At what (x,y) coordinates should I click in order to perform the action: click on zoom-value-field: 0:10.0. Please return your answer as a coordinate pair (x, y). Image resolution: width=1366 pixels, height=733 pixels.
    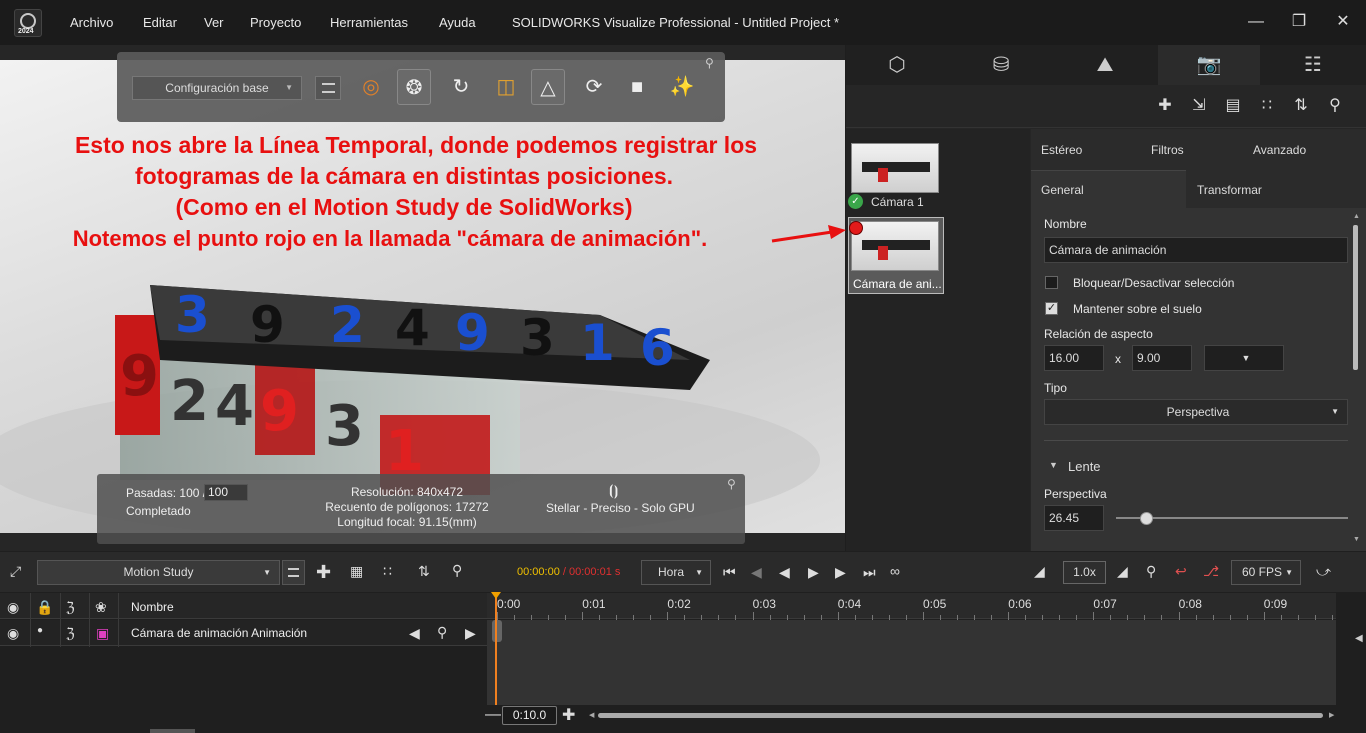
    Looking at the image, I should click on (529, 715).